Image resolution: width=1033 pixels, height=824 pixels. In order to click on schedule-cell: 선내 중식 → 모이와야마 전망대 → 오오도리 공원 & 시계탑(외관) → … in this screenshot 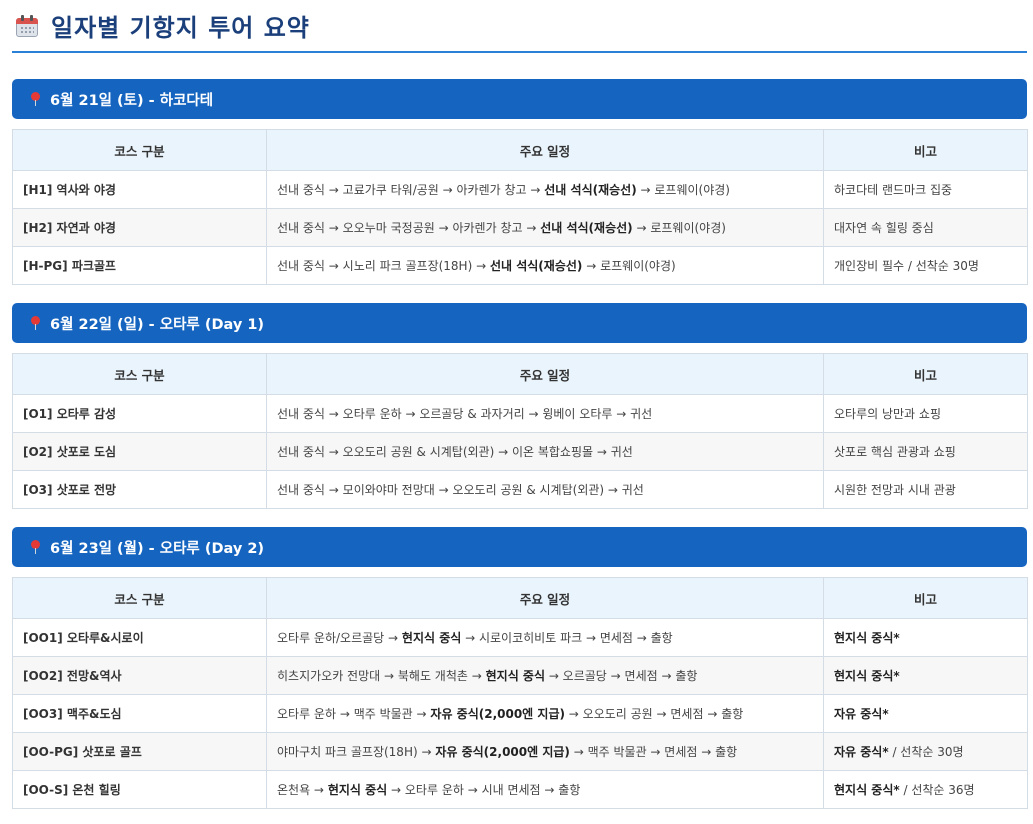, I will do `click(545, 489)`.